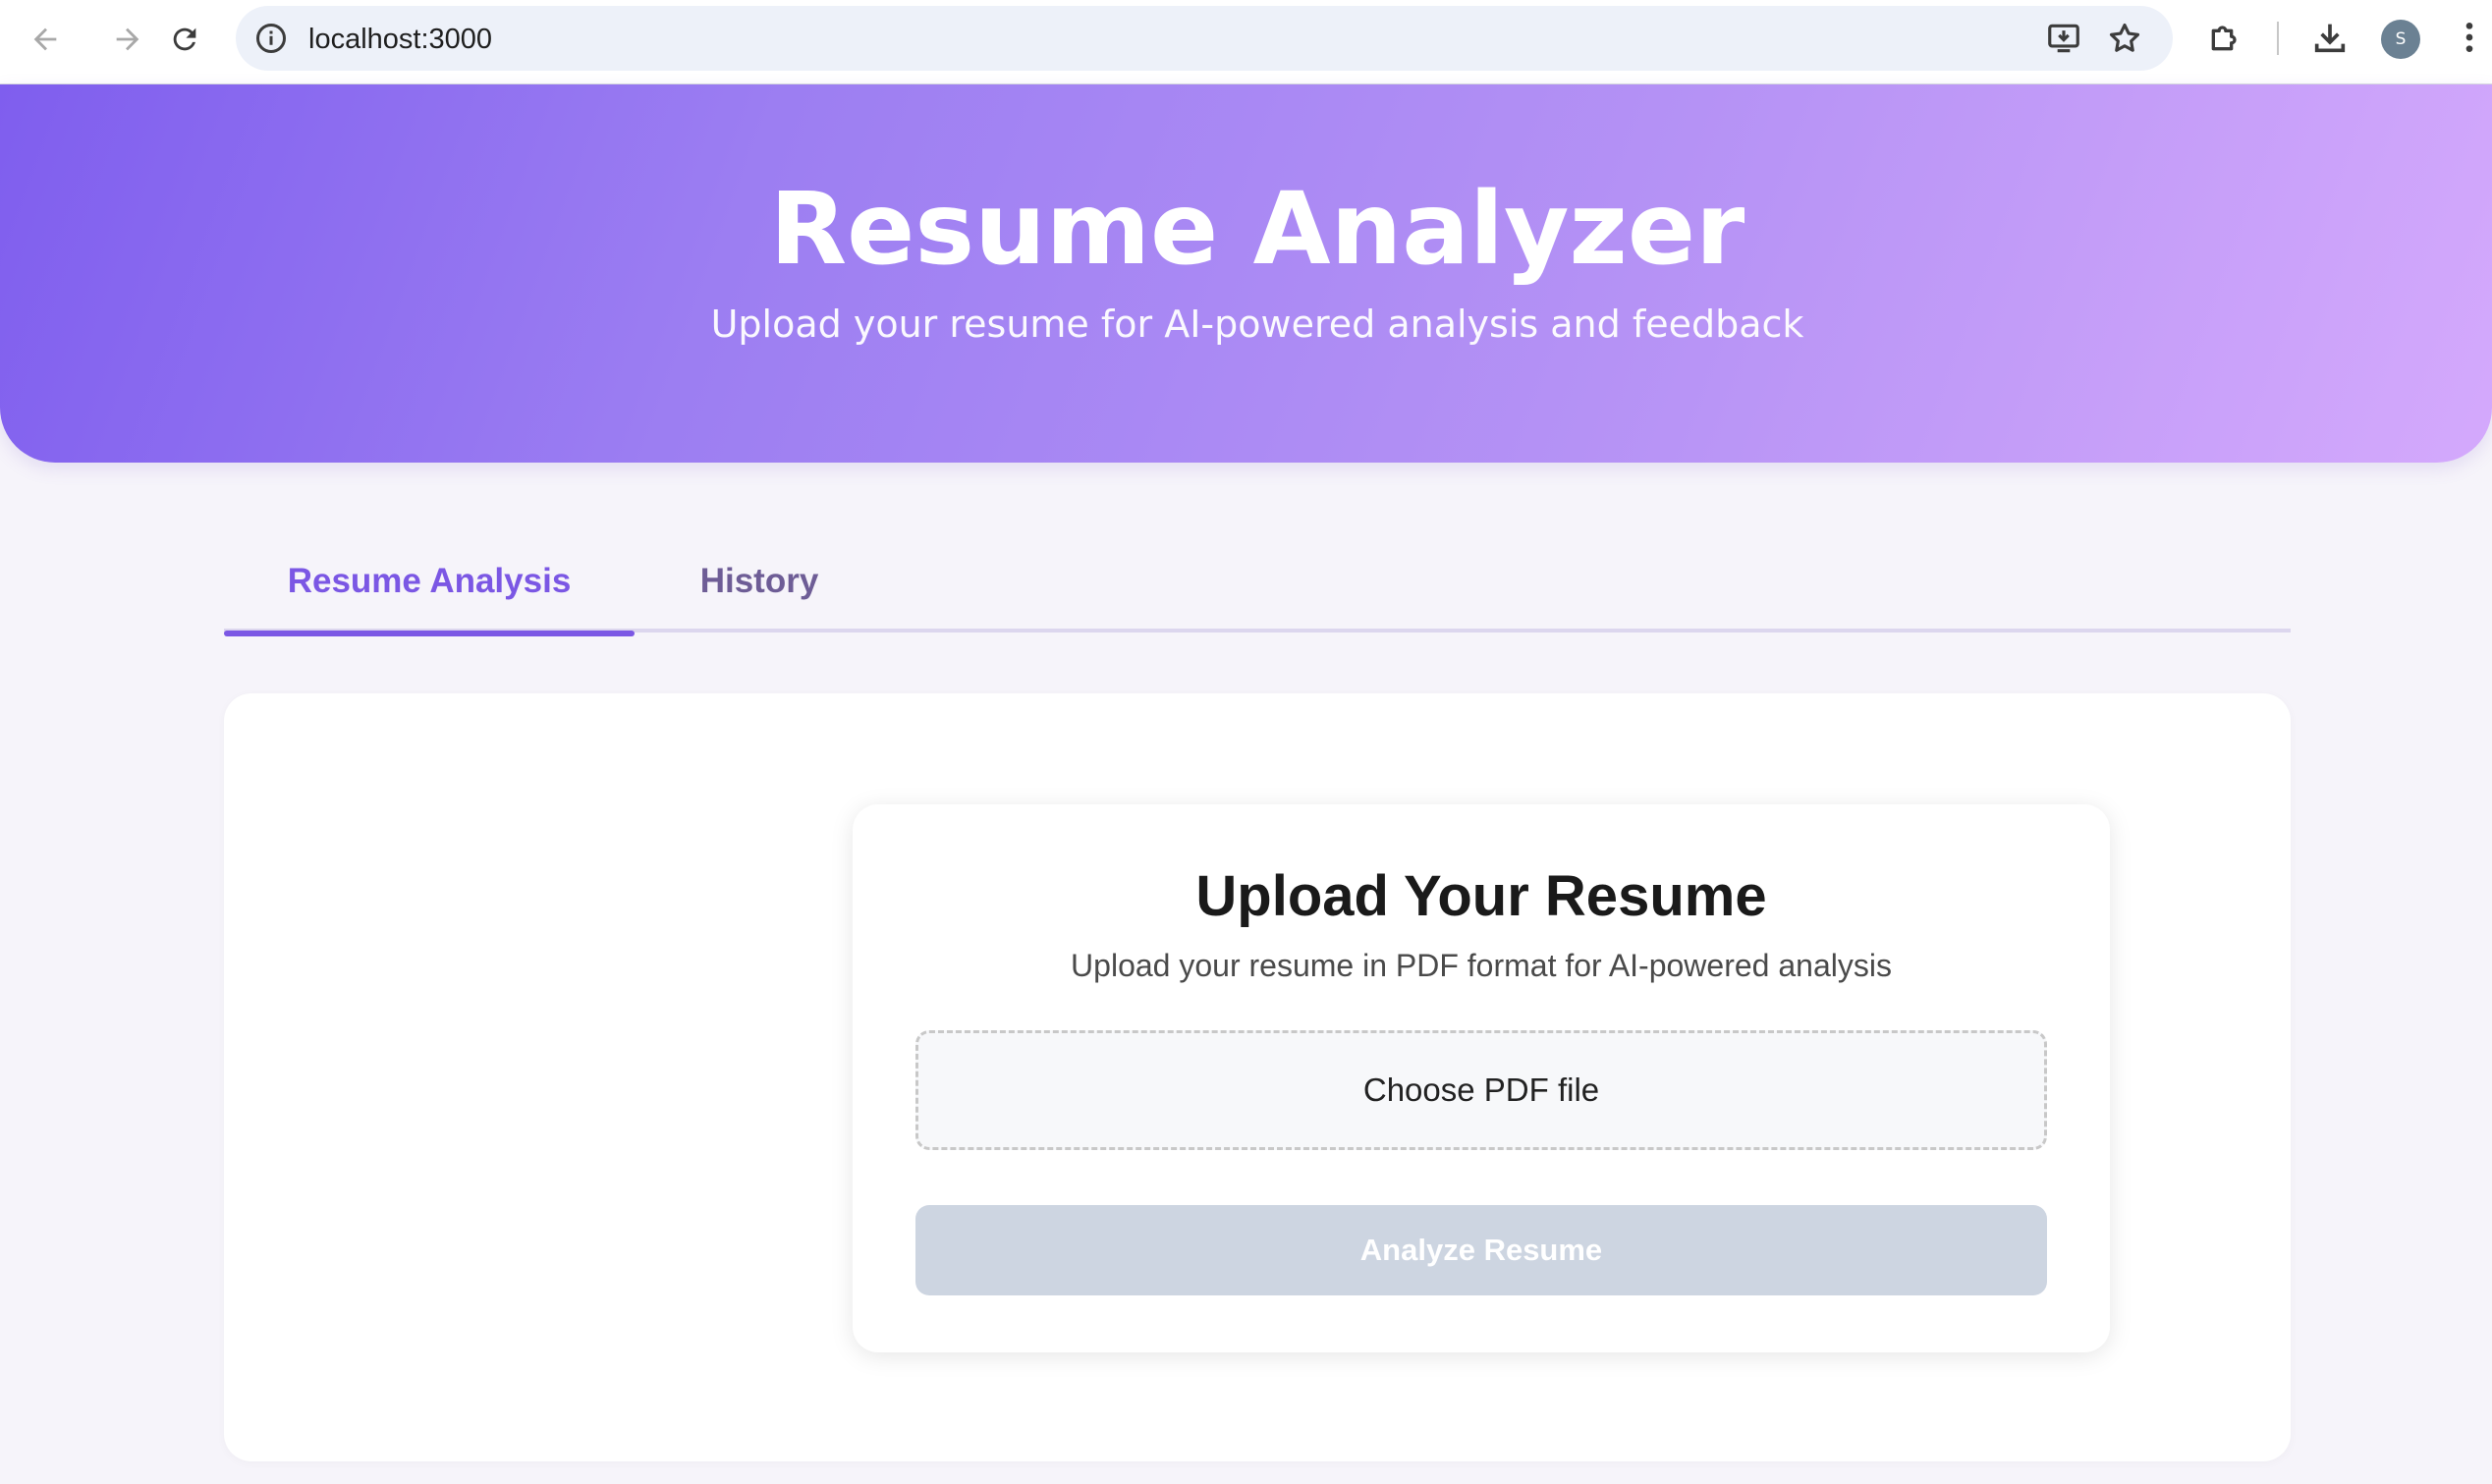  What do you see at coordinates (1481, 896) in the screenshot?
I see `upload-title: Upload Your Resume` at bounding box center [1481, 896].